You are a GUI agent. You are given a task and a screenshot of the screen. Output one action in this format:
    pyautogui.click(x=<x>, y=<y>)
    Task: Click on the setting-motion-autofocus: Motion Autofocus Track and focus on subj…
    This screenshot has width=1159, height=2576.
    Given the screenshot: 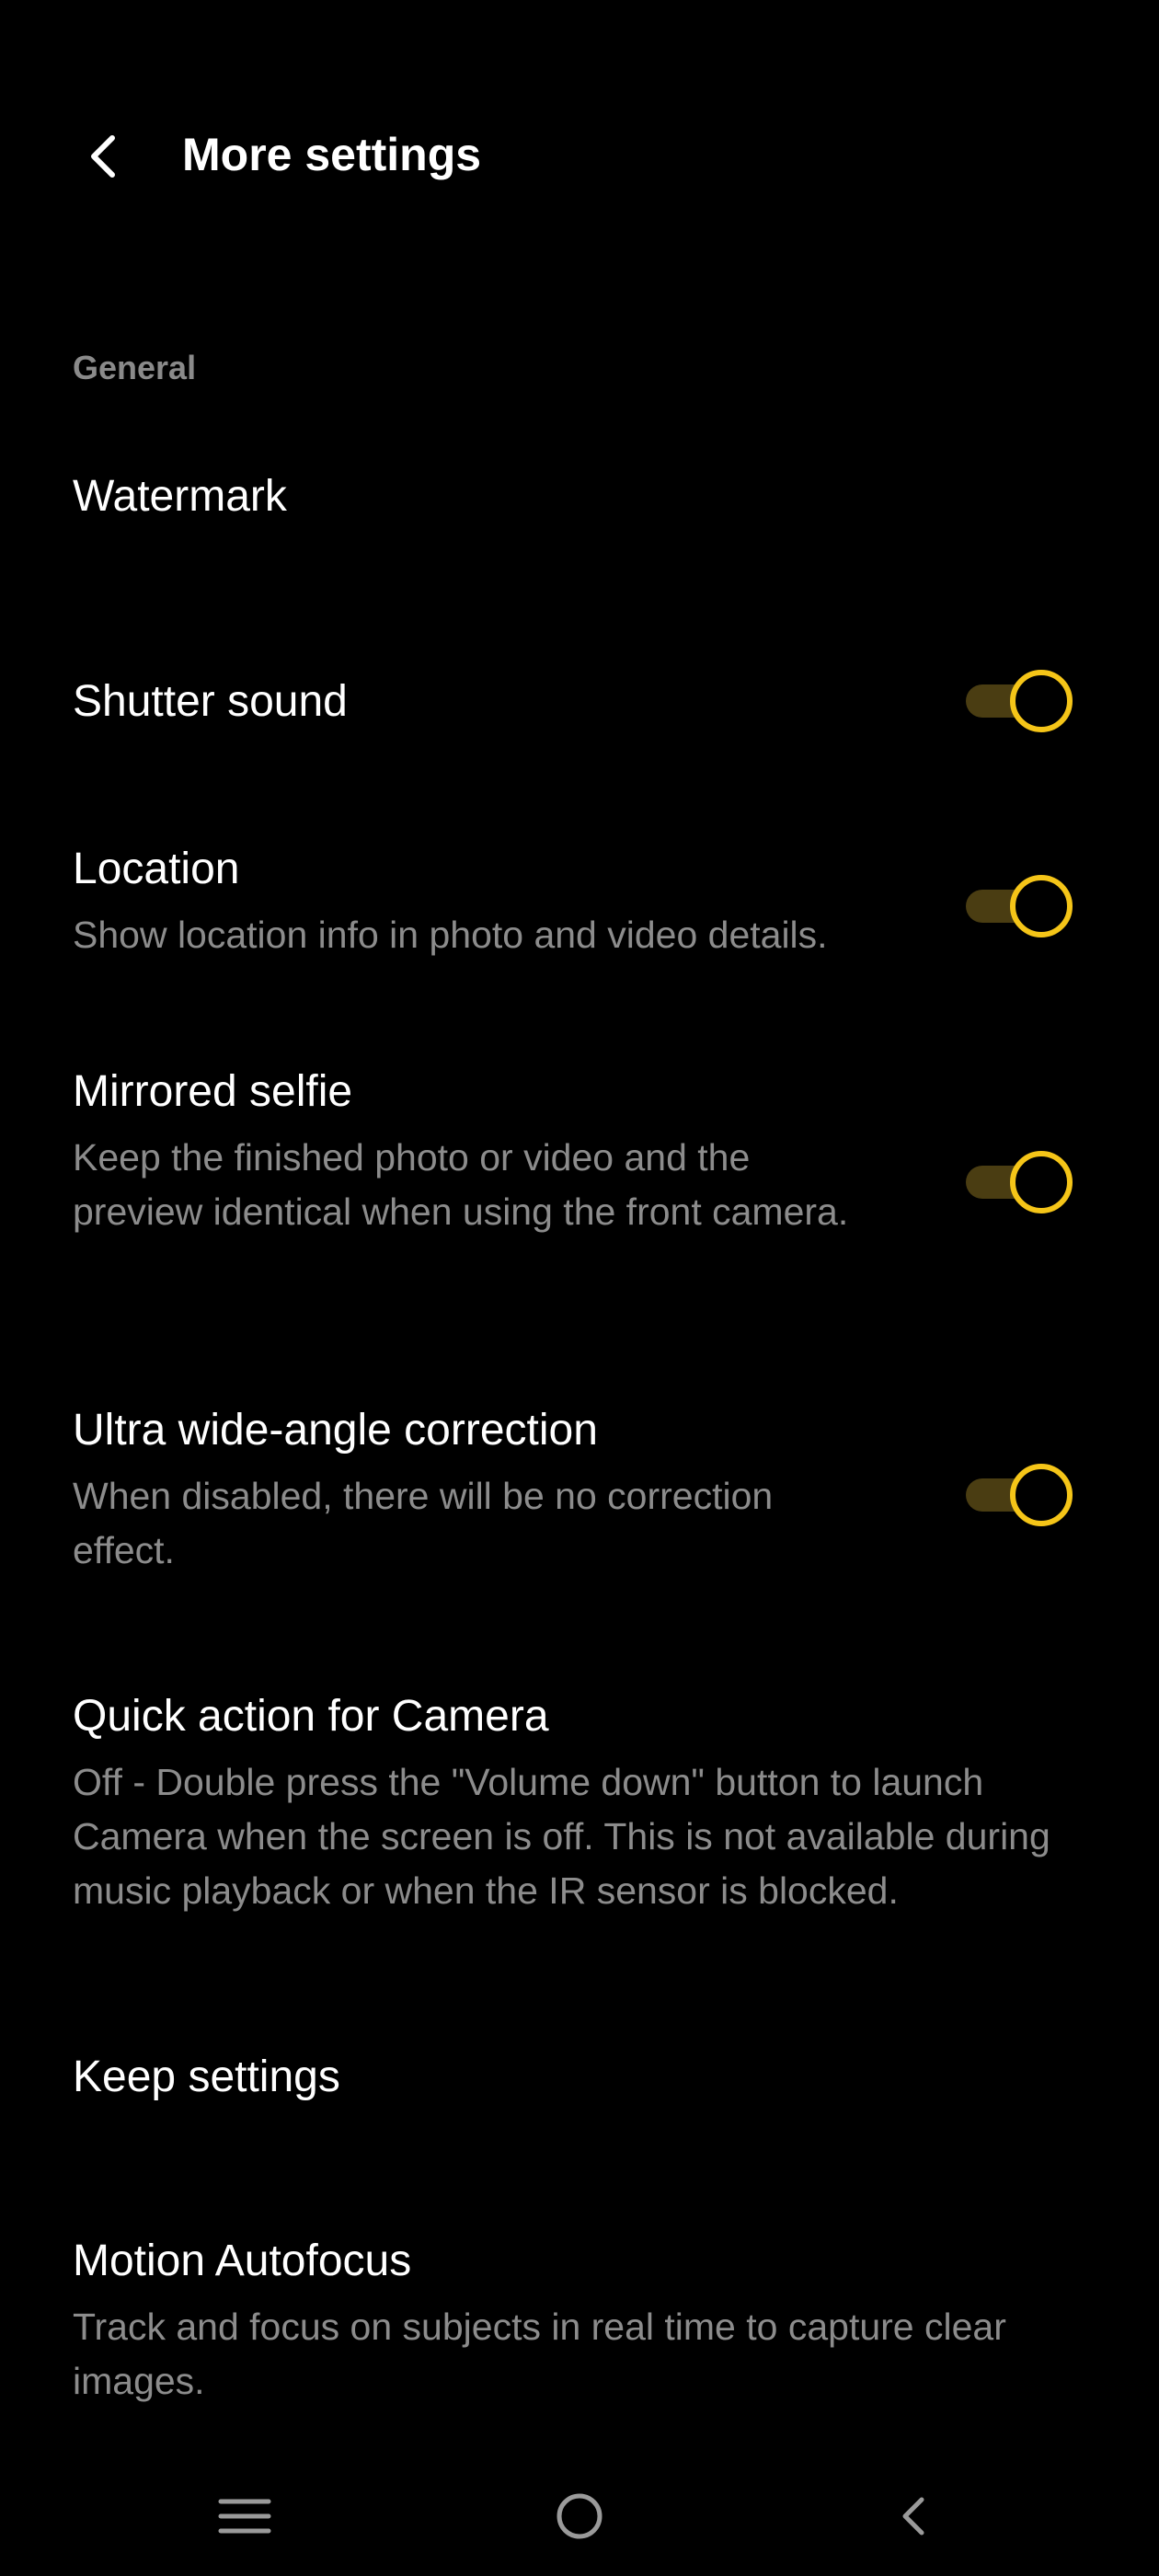 What is the action you would take?
    pyautogui.click(x=579, y=2326)
    